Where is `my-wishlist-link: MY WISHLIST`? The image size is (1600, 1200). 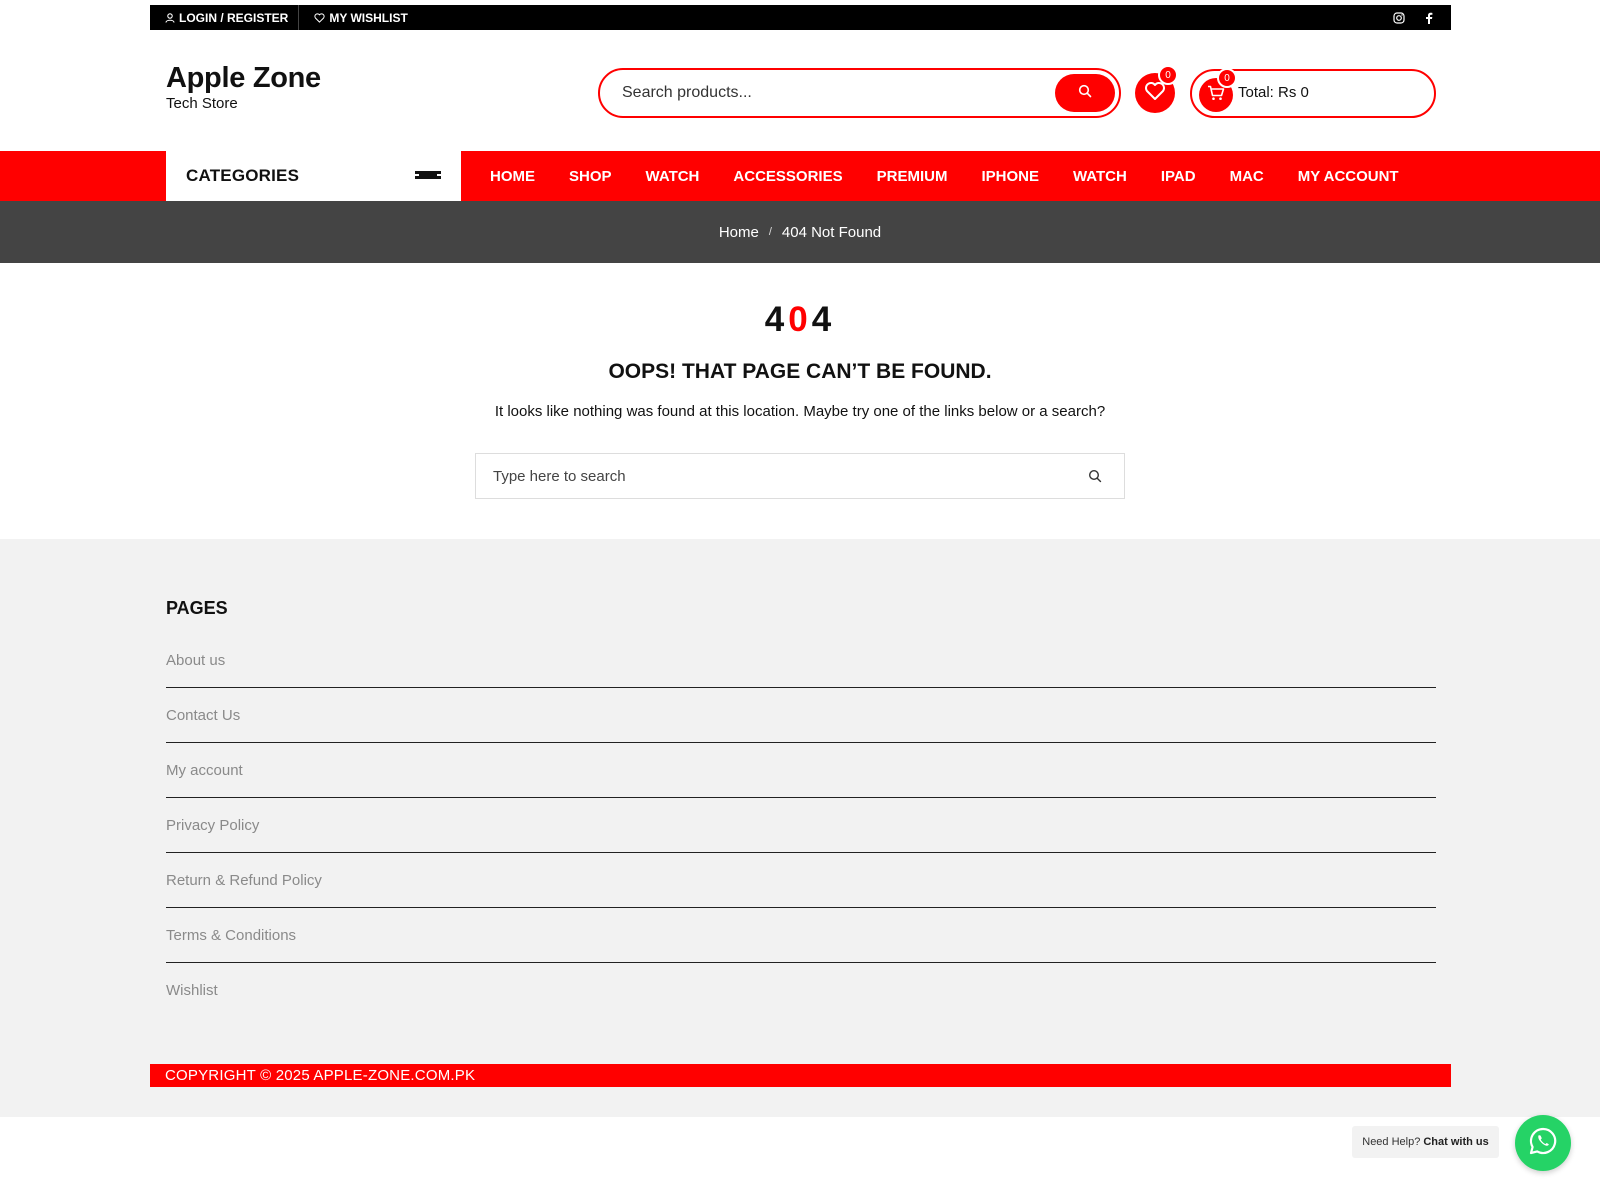
my-wishlist-link: MY WISHLIST is located at coordinates (358, 17).